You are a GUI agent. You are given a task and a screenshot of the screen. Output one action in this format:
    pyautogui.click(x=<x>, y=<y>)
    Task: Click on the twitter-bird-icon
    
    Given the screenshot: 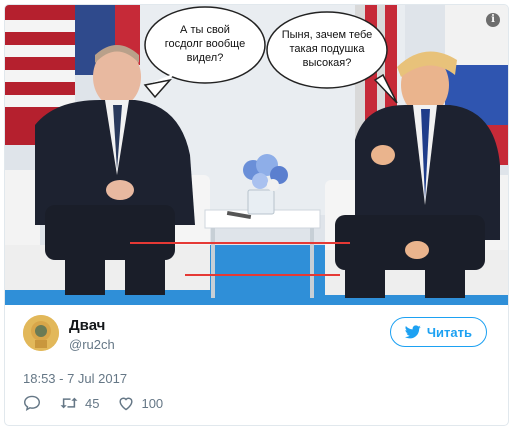 What is the action you would take?
    pyautogui.click(x=412, y=332)
    